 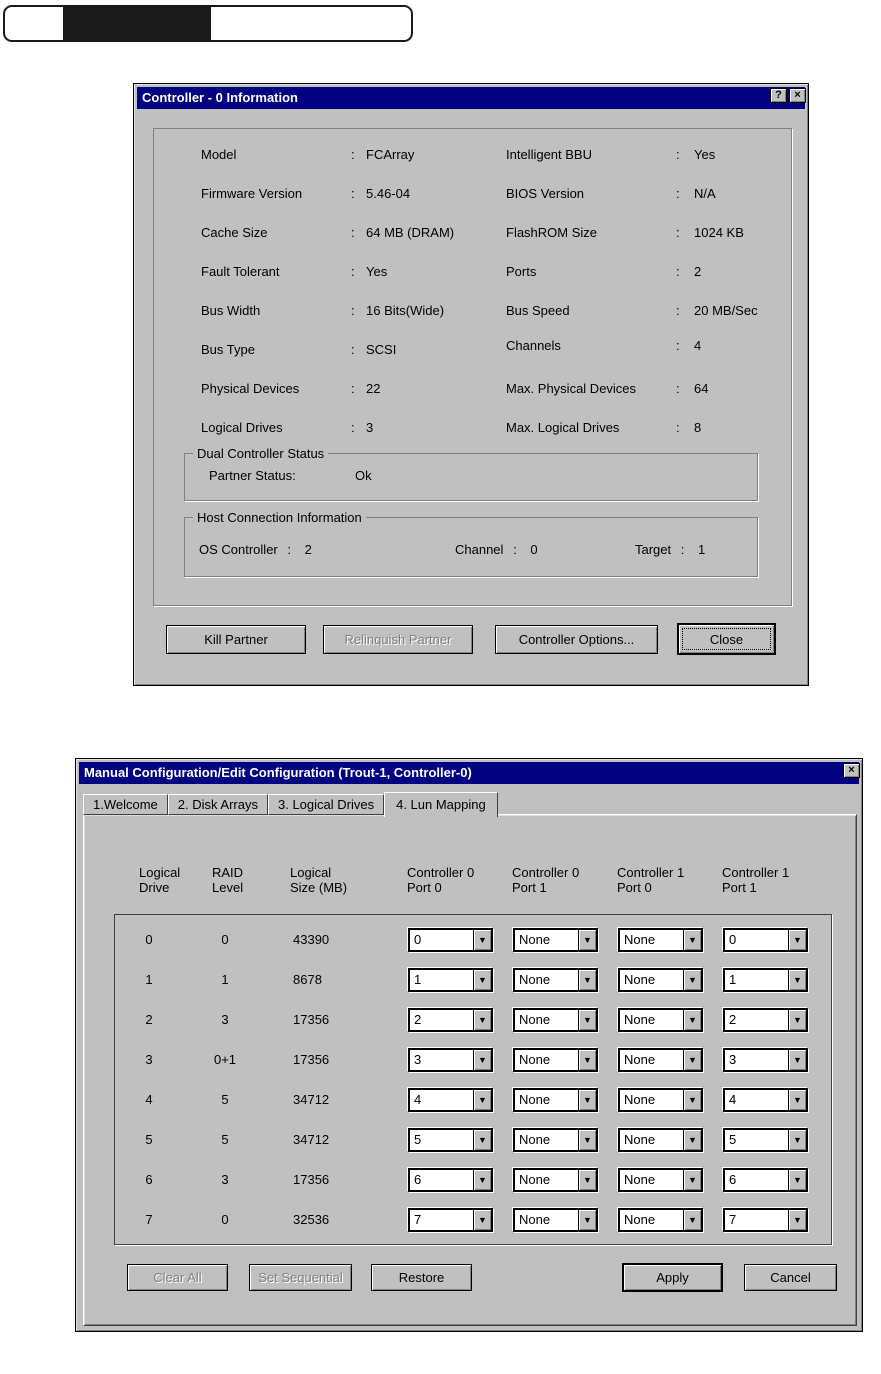 I want to click on lun-combo-c0p0: 2 ▼, so click(x=450, y=1020).